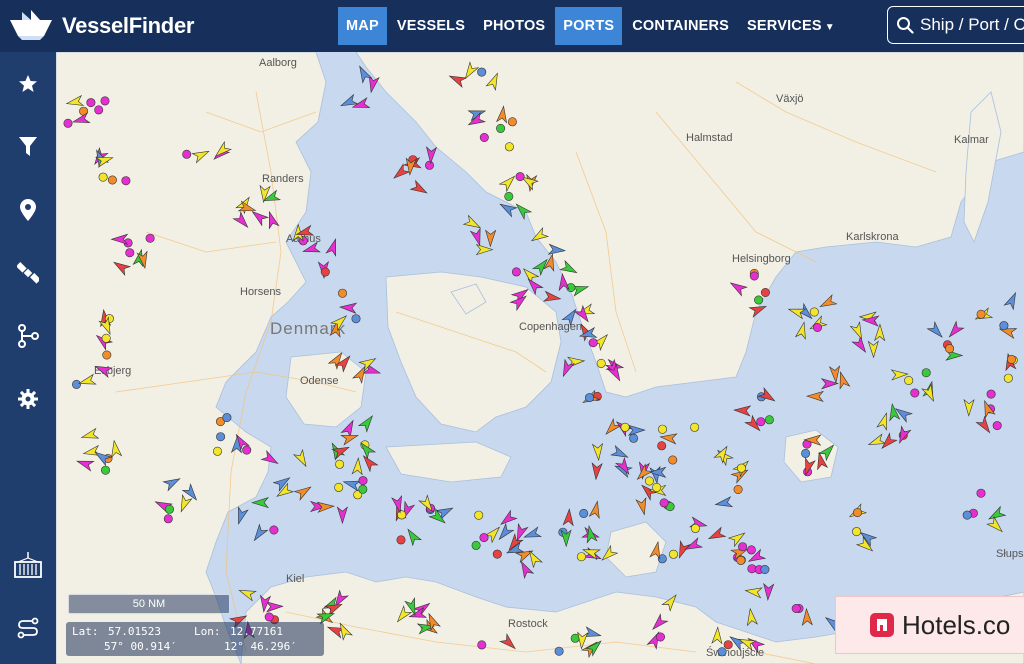 The height and width of the screenshot is (664, 1024). Describe the element at coordinates (28, 565) in the screenshot. I see `containers-button` at that location.